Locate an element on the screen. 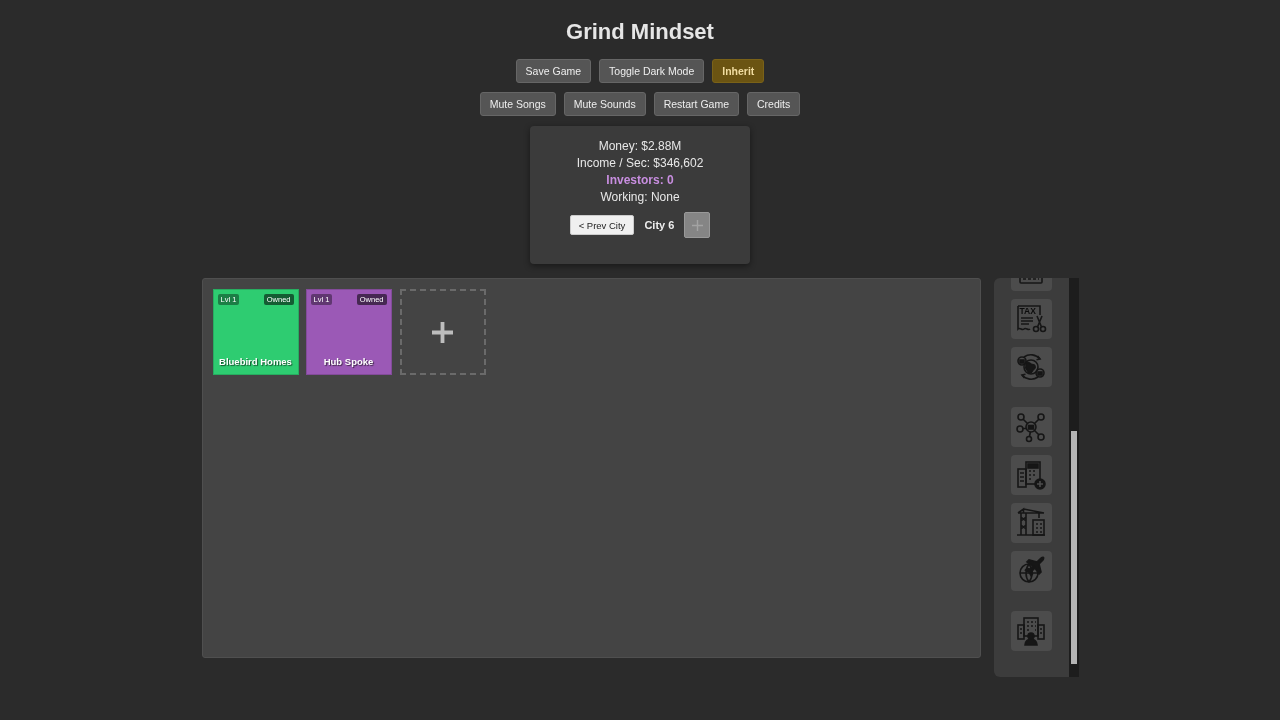  stat-text: Working: None is located at coordinates (640, 197).